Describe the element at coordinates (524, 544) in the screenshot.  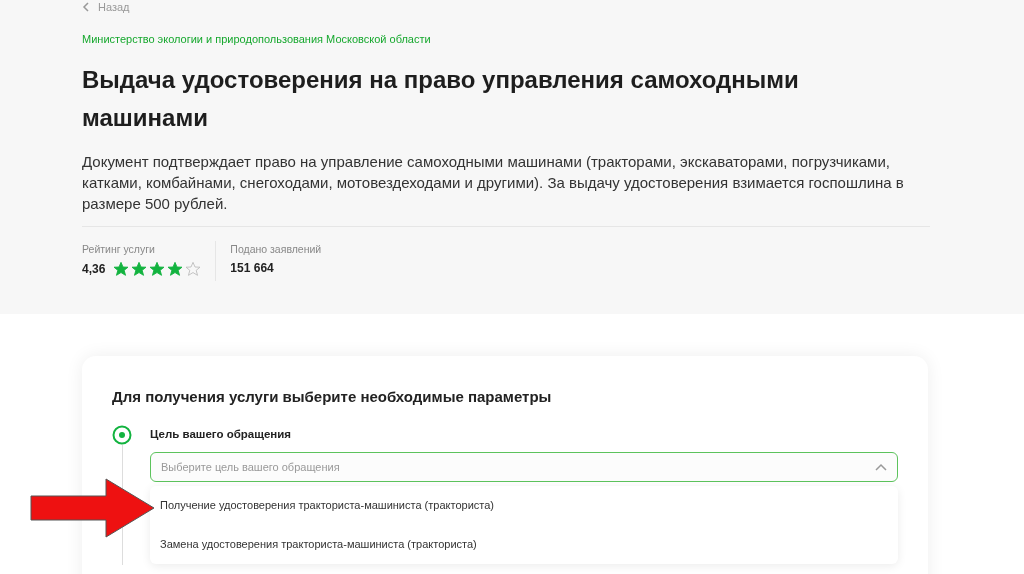
I see `dropdown-option: Замена удостоверения тракториста-машиниста (тракториста)` at that location.